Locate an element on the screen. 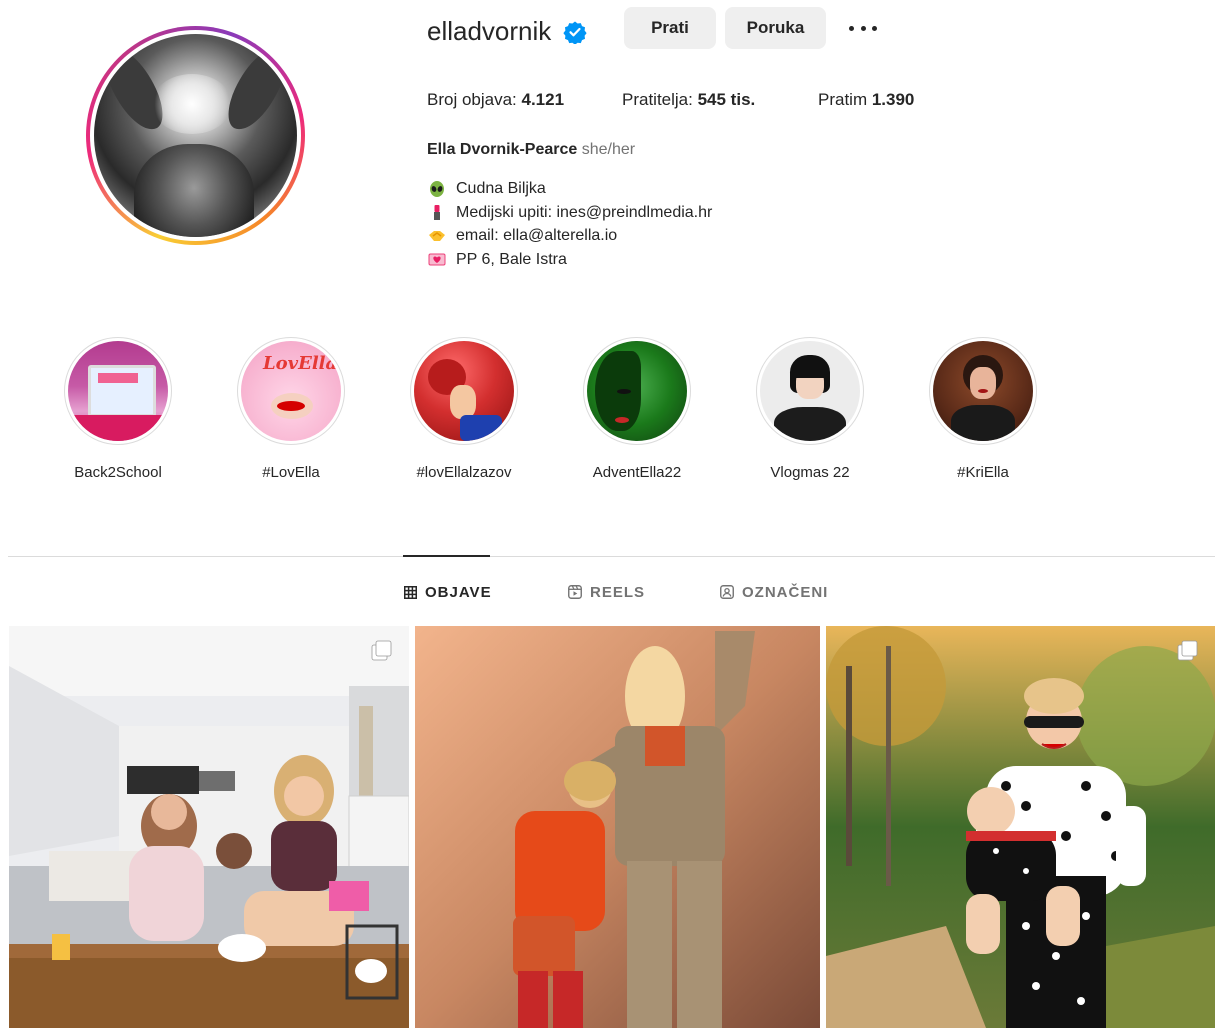 This screenshot has width=1215, height=1028. tabs-divider is located at coordinates (611, 556).